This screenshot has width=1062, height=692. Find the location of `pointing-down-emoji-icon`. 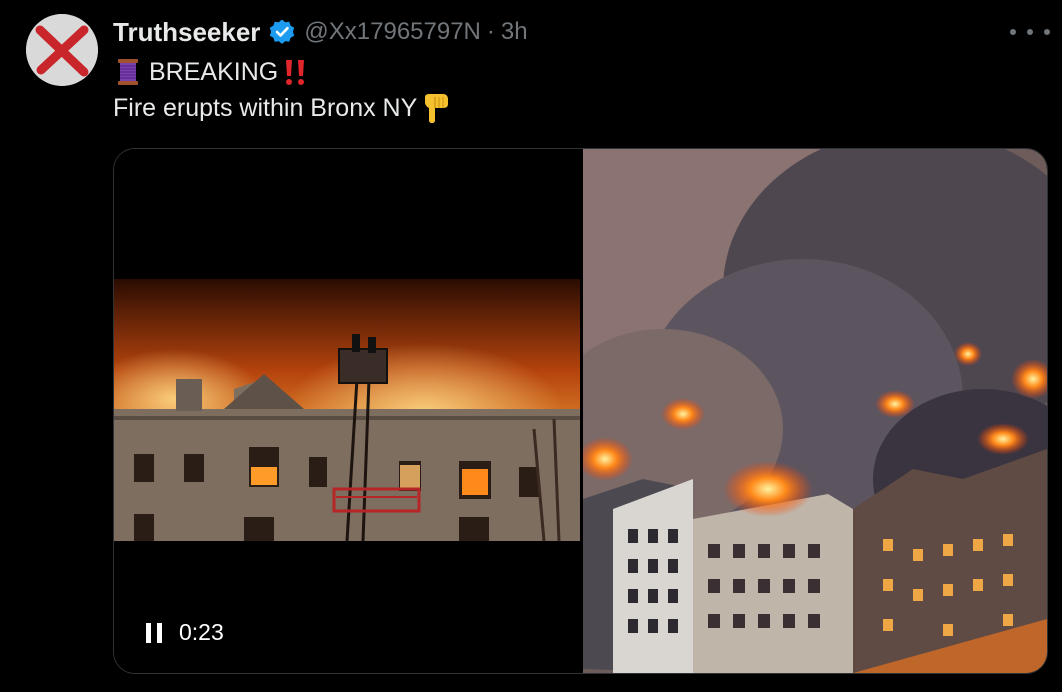

pointing-down-emoji-icon is located at coordinates (436, 108).